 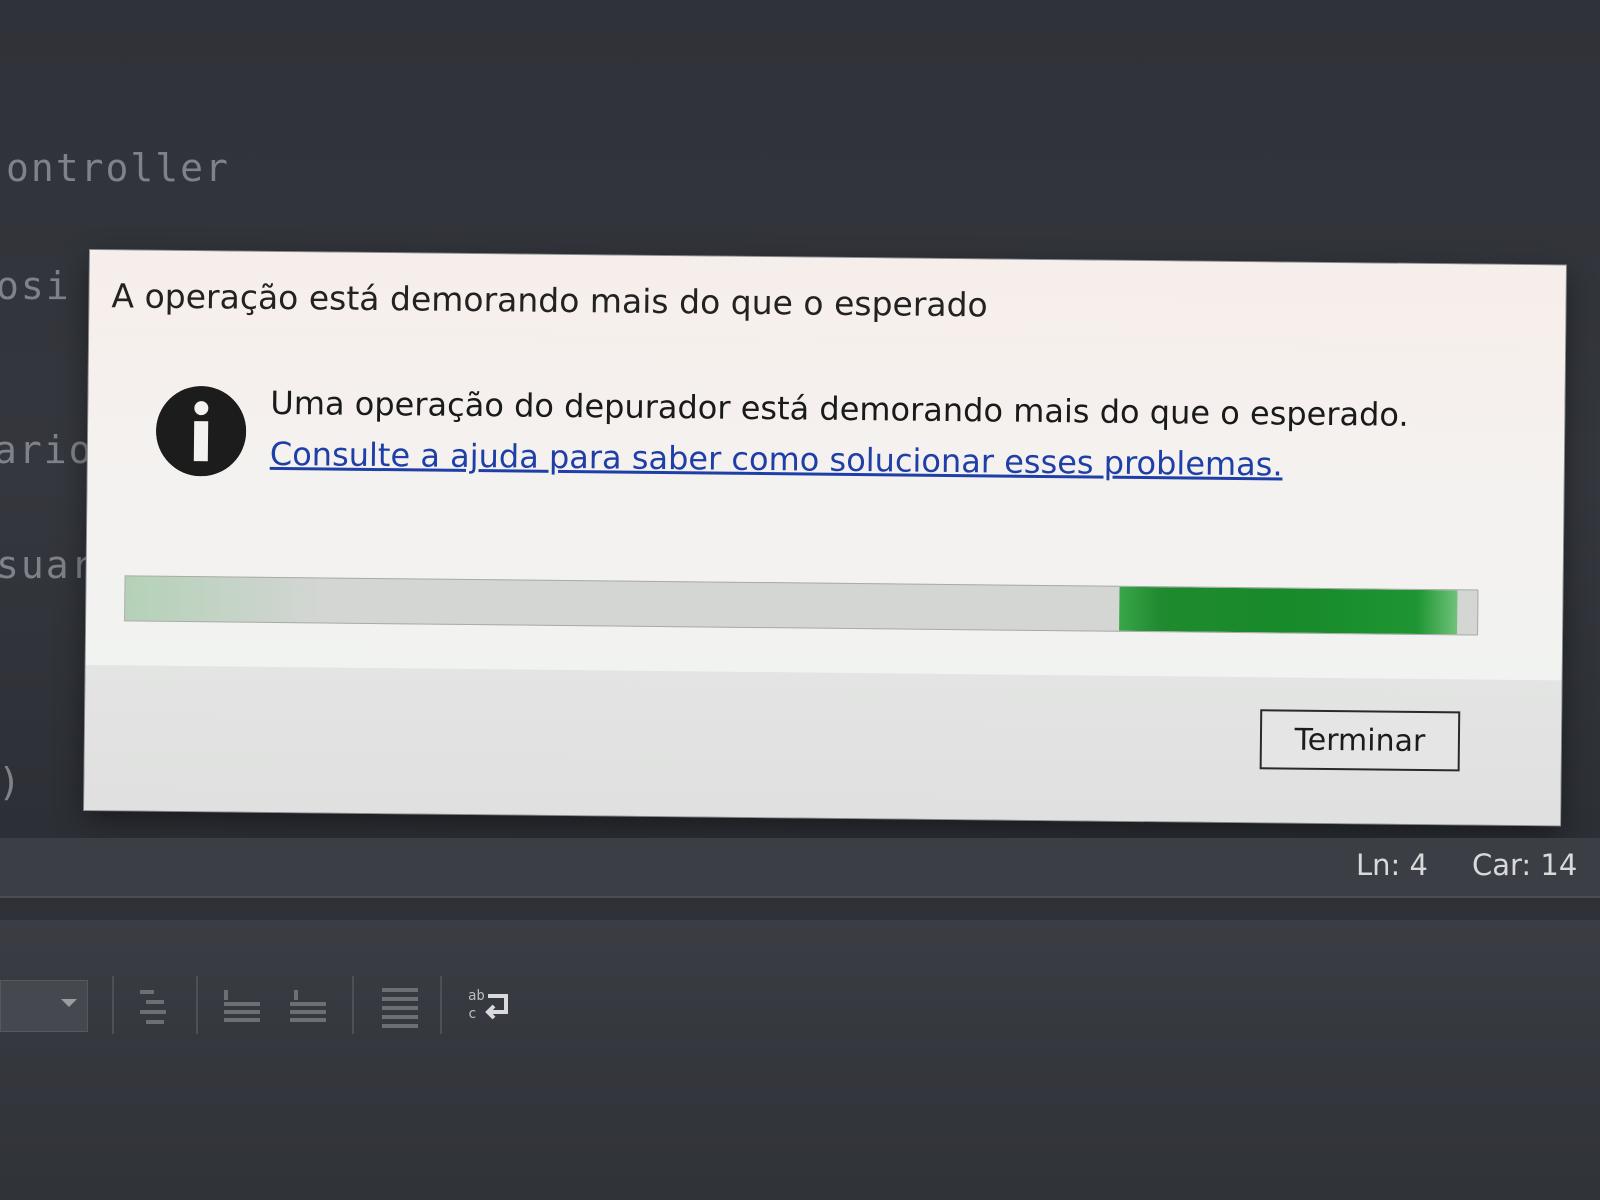 I want to click on status-char-number: Car: 14, so click(x=1525, y=865).